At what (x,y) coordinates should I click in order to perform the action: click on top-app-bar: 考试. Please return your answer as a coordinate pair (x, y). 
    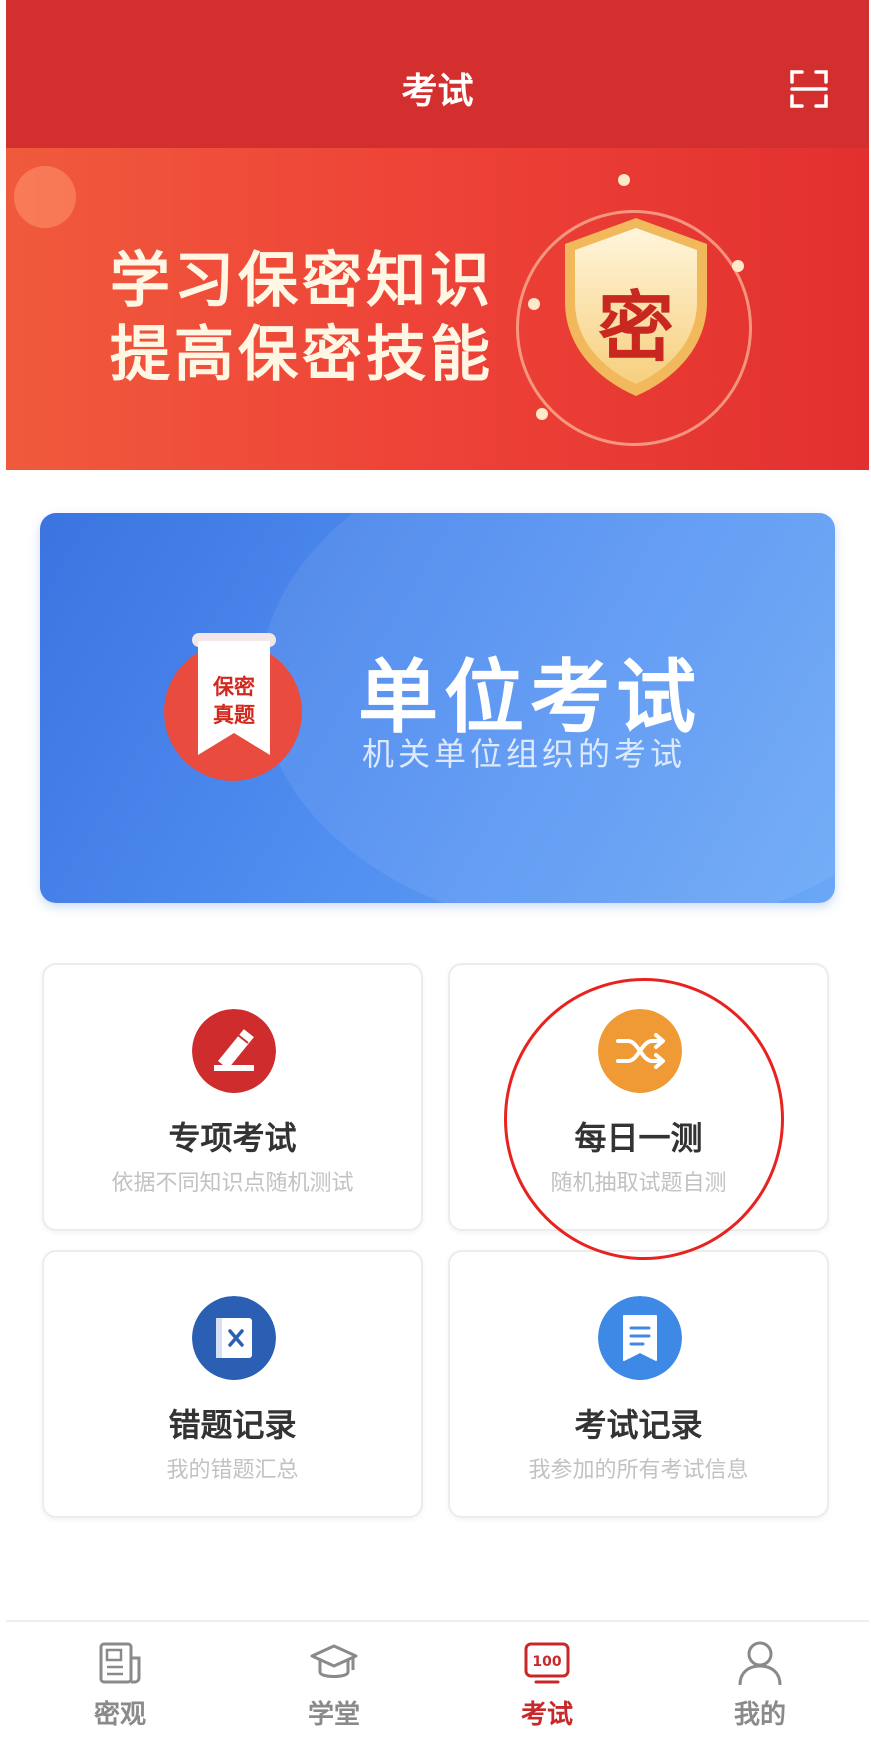
    Looking at the image, I should click on (437, 74).